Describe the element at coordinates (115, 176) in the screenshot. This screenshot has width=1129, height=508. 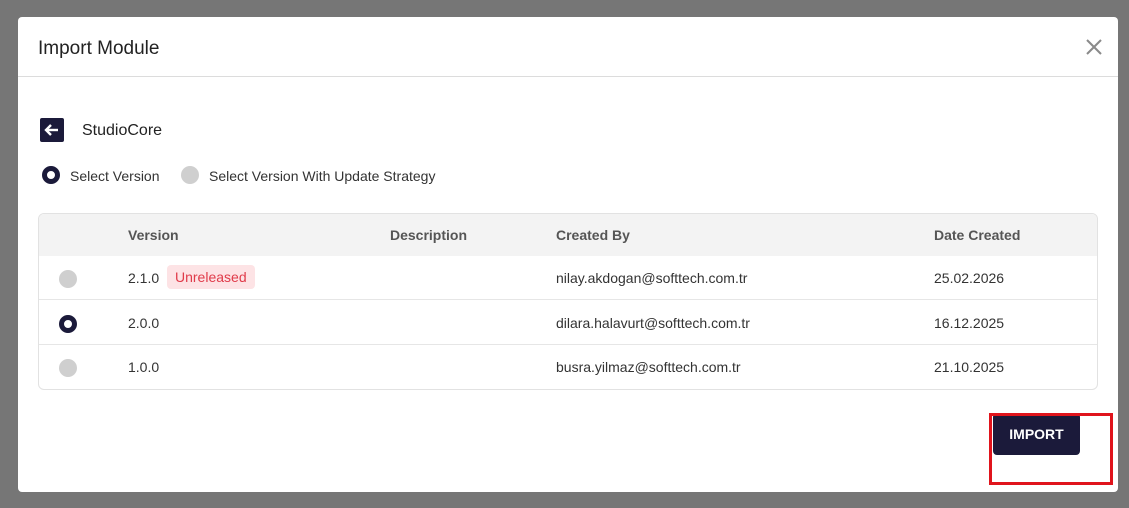
I see `select-version-label: Select Version` at that location.